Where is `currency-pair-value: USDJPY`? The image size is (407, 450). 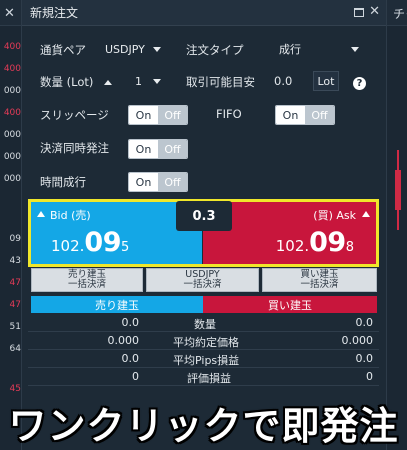 currency-pair-value: USDJPY is located at coordinates (125, 49).